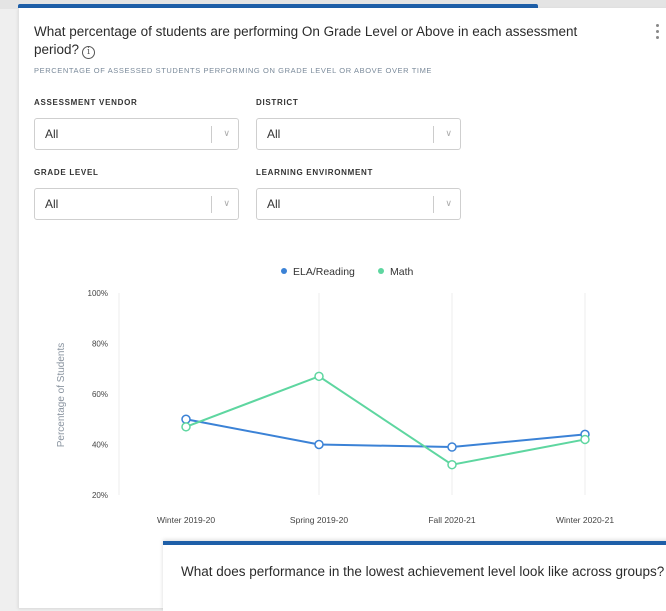 Image resolution: width=666 pixels, height=611 pixels. Describe the element at coordinates (414, 543) in the screenshot. I see `second-card-accent` at that location.